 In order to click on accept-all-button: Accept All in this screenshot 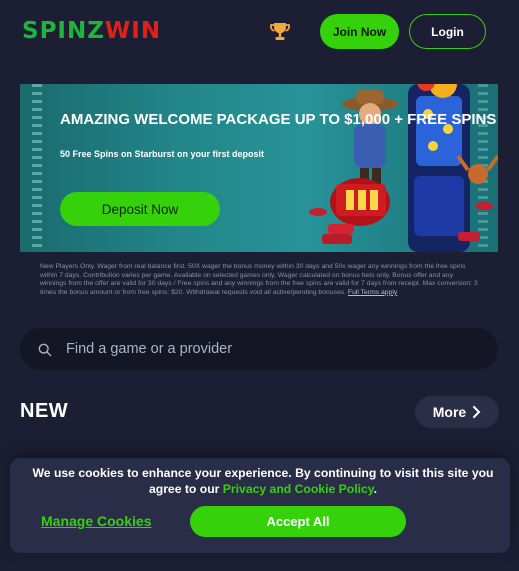, I will do `click(298, 521)`.